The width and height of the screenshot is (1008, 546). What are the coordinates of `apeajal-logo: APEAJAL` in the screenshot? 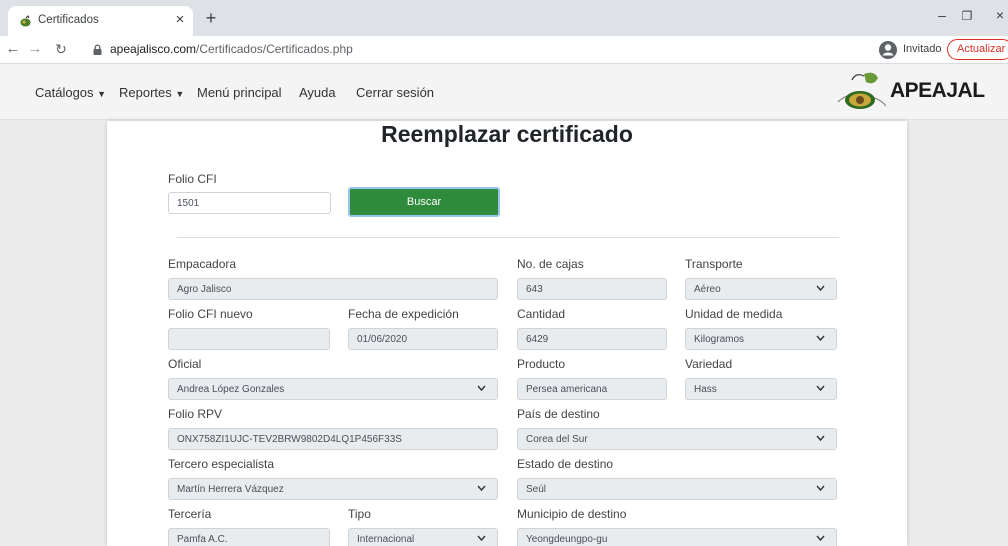 It's located at (914, 91).